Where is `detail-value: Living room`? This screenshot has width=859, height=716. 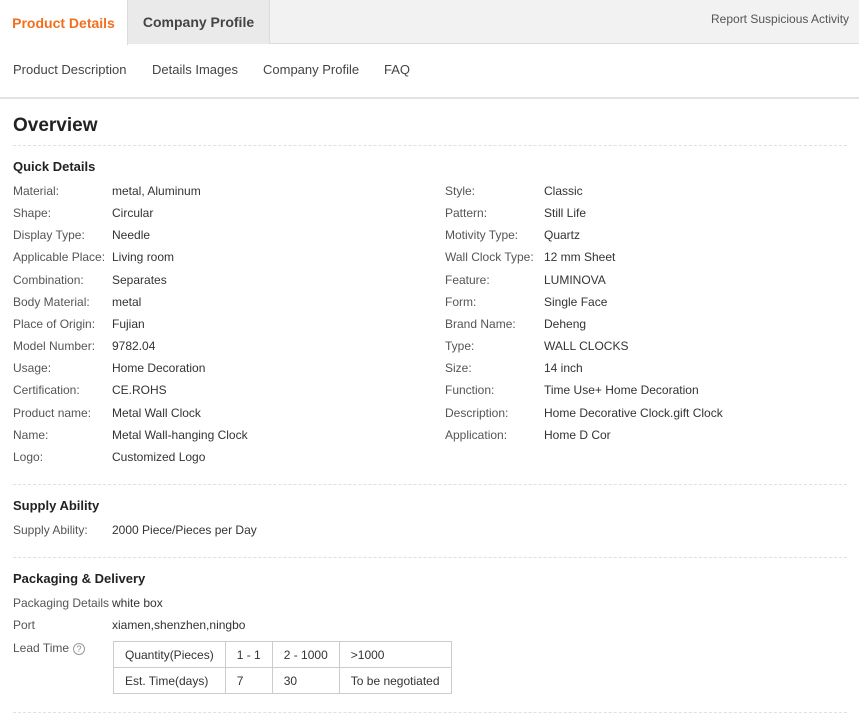
detail-value: Living room is located at coordinates (143, 257).